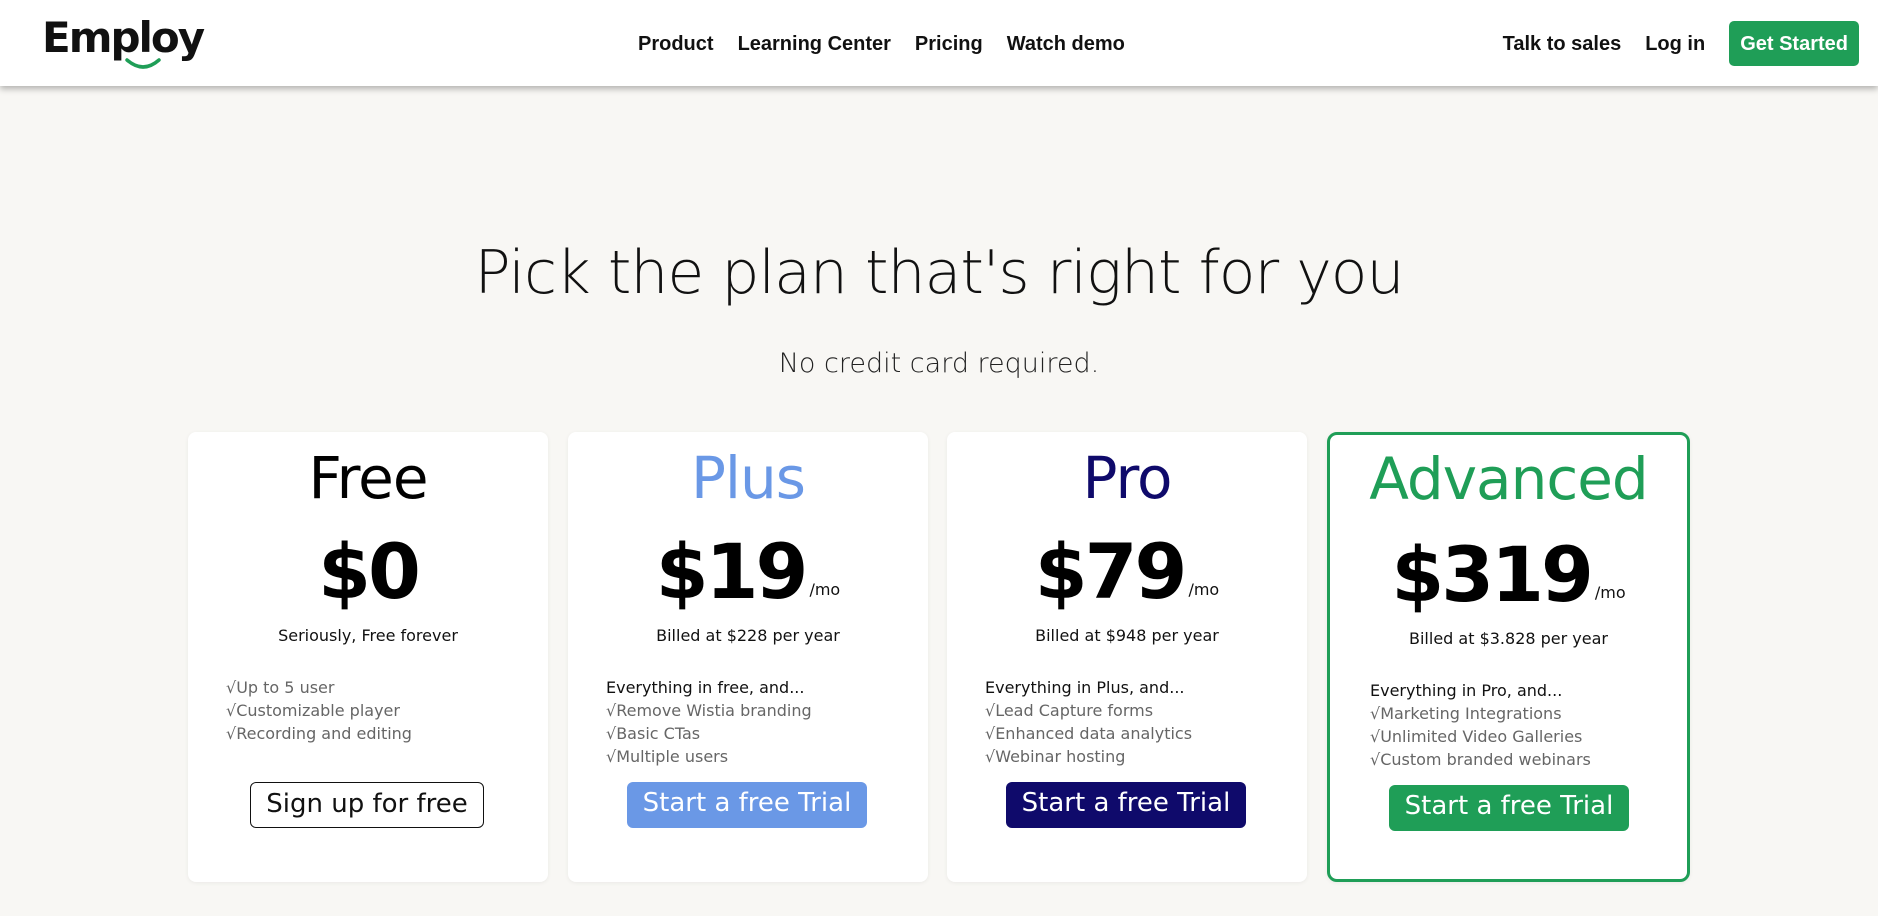 This screenshot has height=916, width=1878. What do you see at coordinates (280, 687) in the screenshot?
I see `feature-item: √Up to 5 user` at bounding box center [280, 687].